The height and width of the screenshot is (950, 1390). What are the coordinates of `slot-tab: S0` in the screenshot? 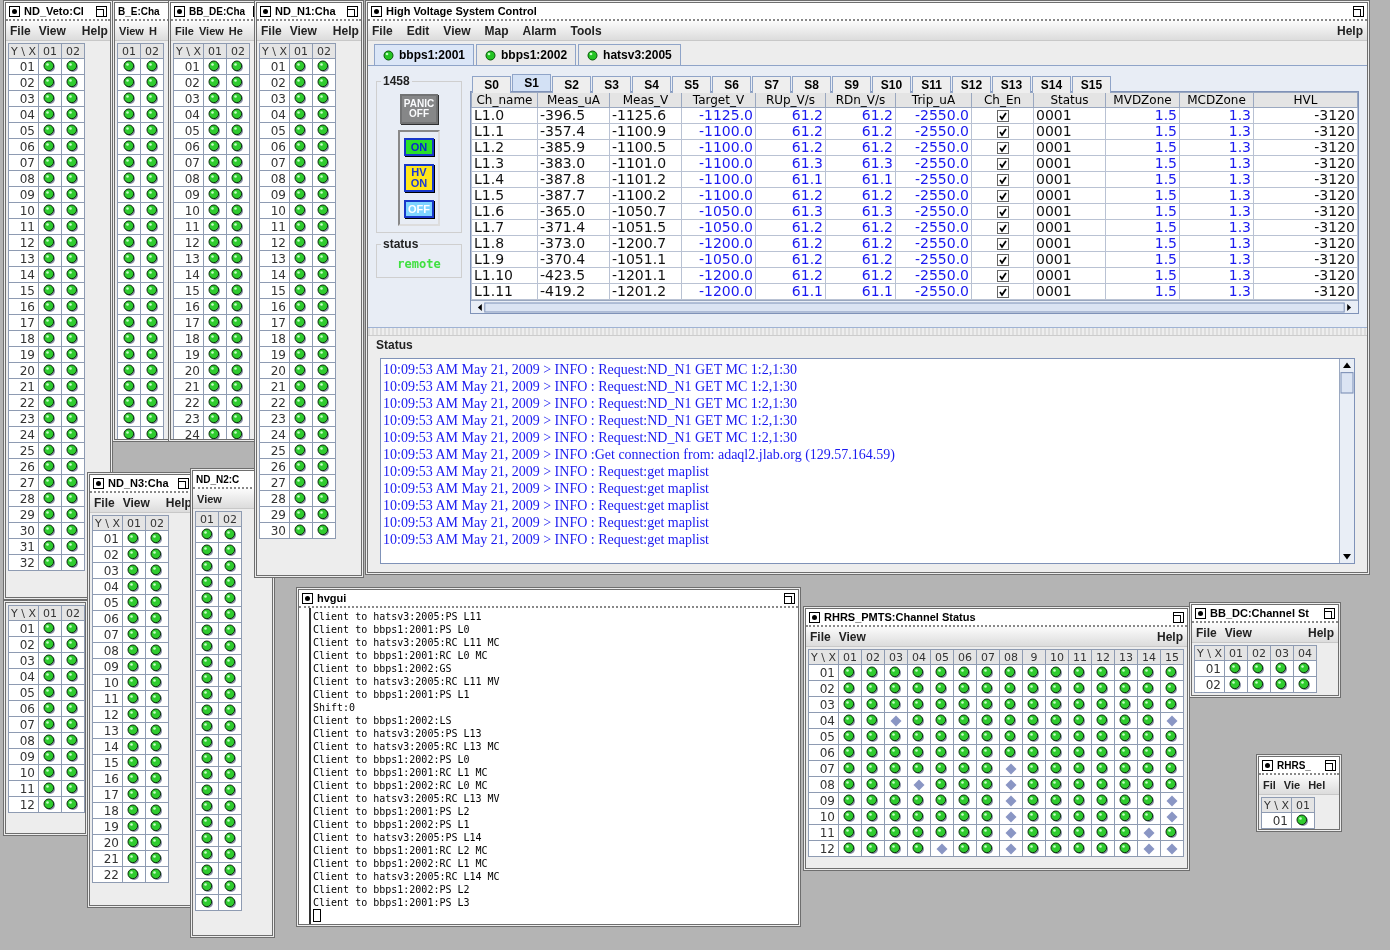 It's located at (491, 84).